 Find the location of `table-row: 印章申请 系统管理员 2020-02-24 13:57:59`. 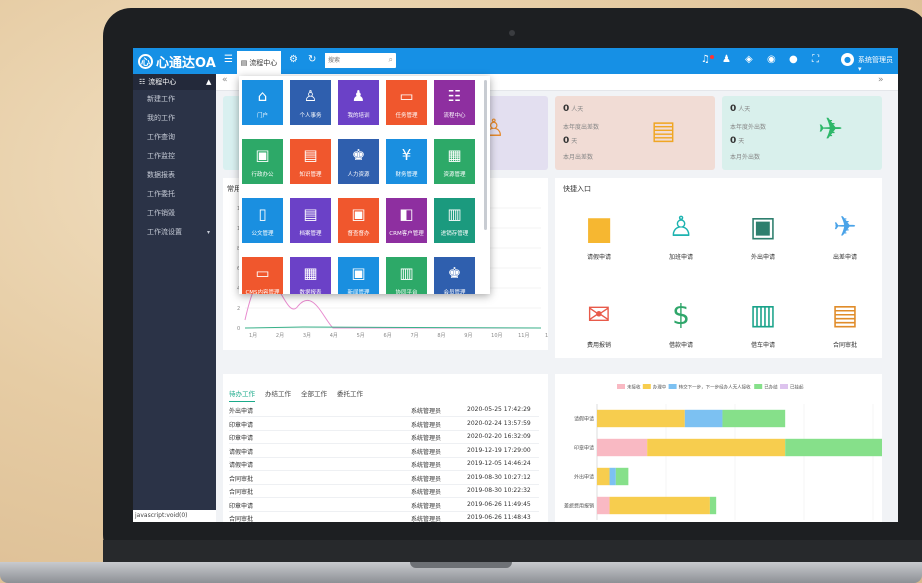

table-row: 印章申请 系统管理员 2020-02-24 13:57:59 is located at coordinates (384, 424).